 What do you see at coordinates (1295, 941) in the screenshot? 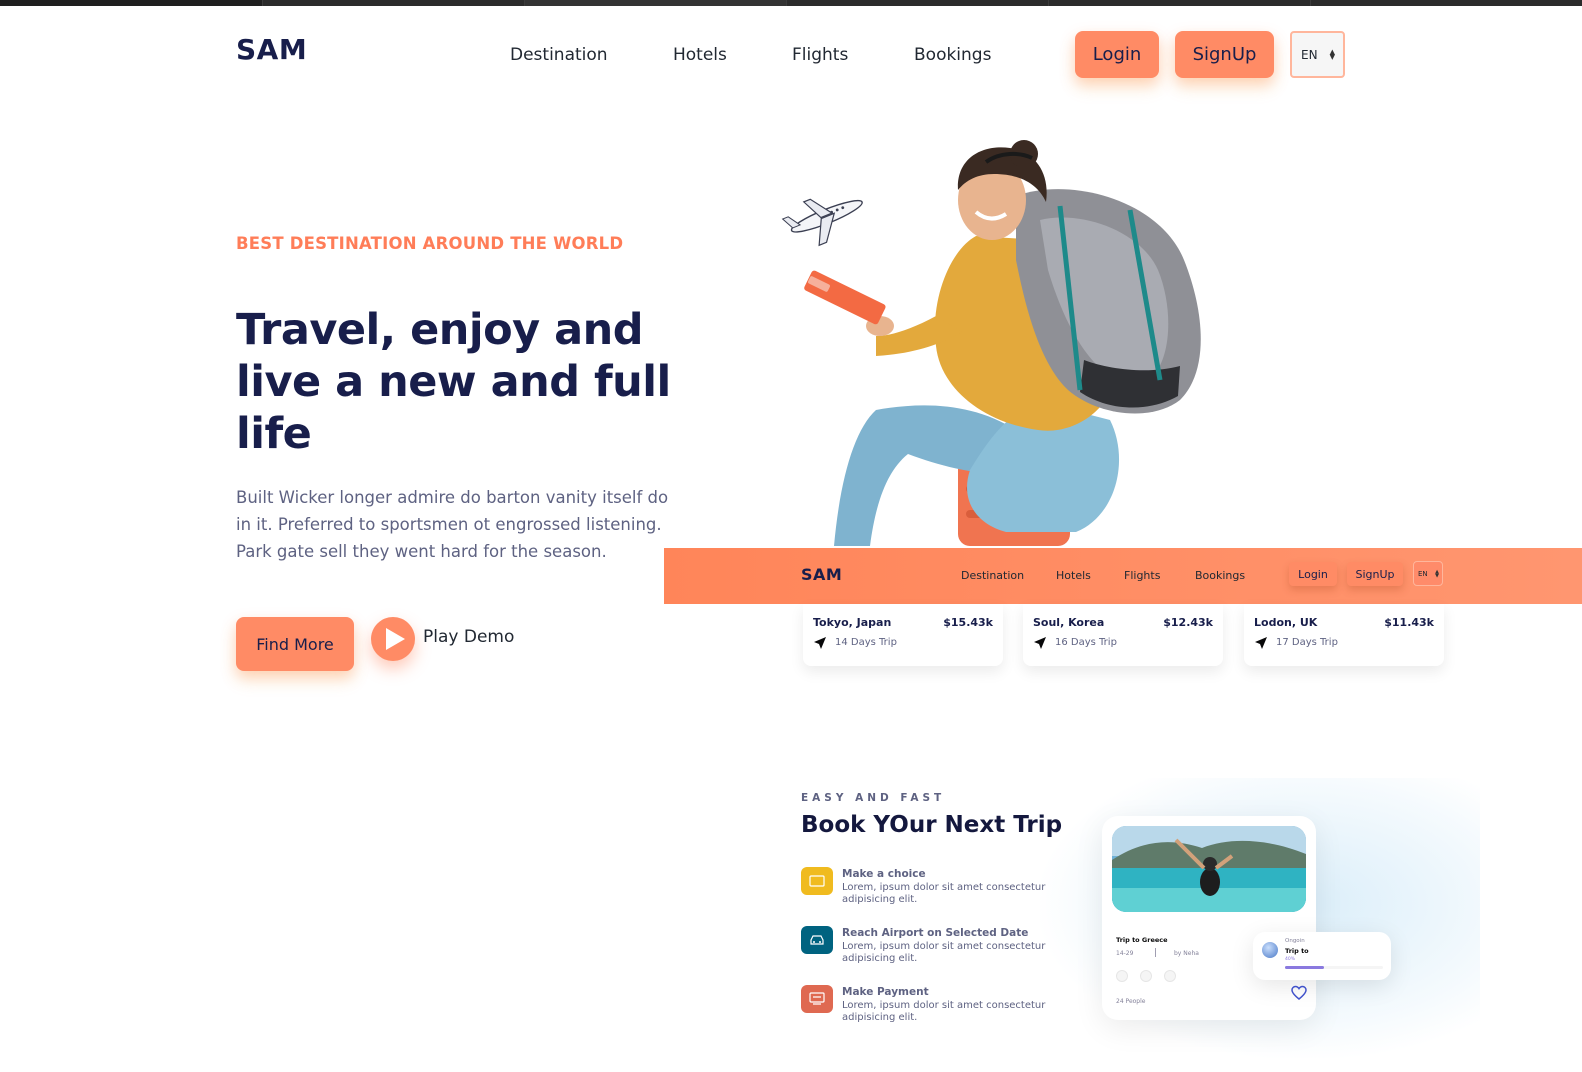
I see `ongoing-label: Ongoin` at bounding box center [1295, 941].